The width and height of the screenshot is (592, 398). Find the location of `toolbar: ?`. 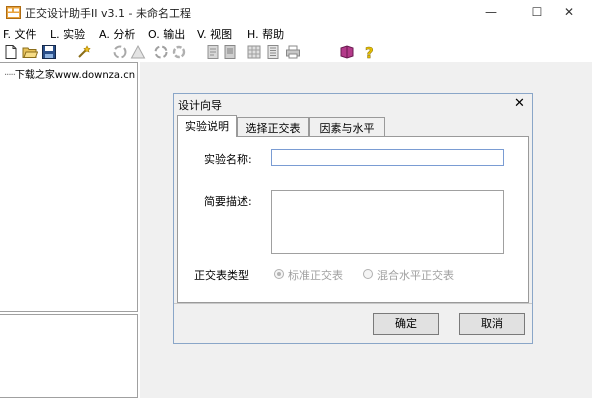

toolbar: ? is located at coordinates (296, 52).